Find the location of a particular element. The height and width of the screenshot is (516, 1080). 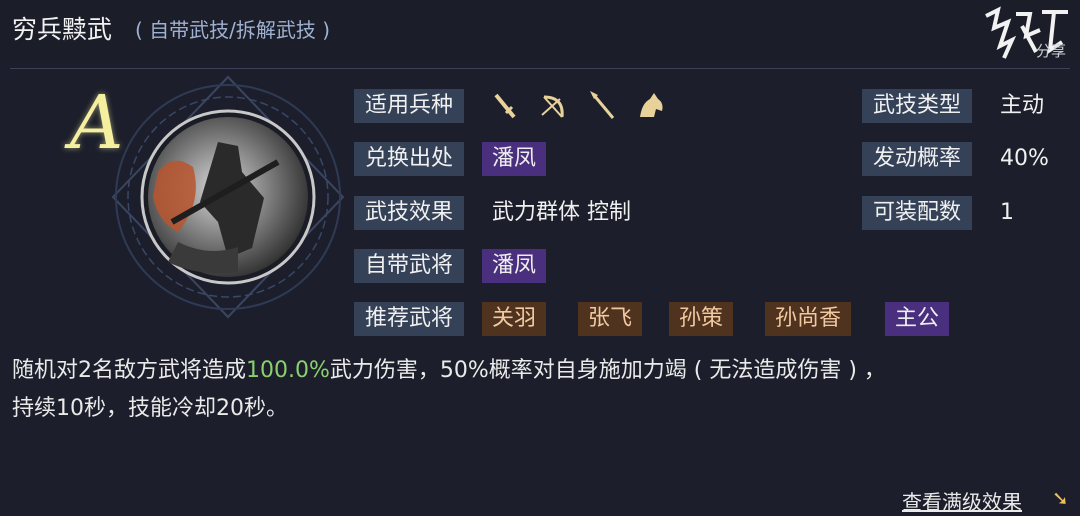

label-rate: 发动概率 is located at coordinates (917, 159).